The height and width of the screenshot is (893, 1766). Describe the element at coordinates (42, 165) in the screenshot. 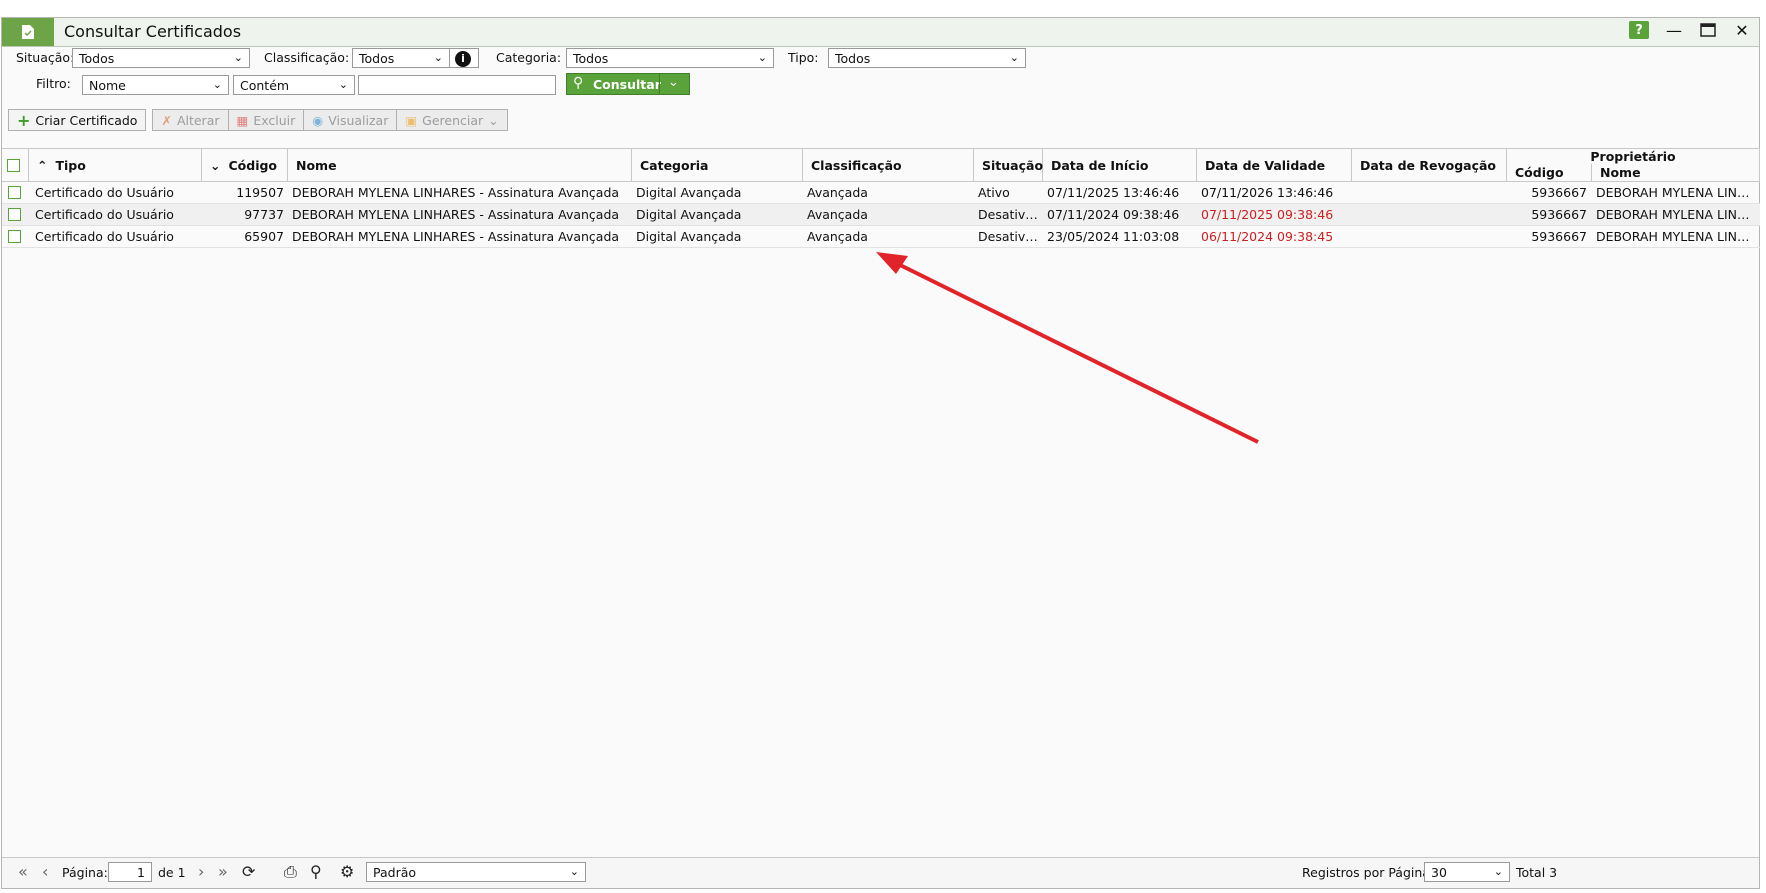

I see `chevron-up-icon: ⌃` at that location.